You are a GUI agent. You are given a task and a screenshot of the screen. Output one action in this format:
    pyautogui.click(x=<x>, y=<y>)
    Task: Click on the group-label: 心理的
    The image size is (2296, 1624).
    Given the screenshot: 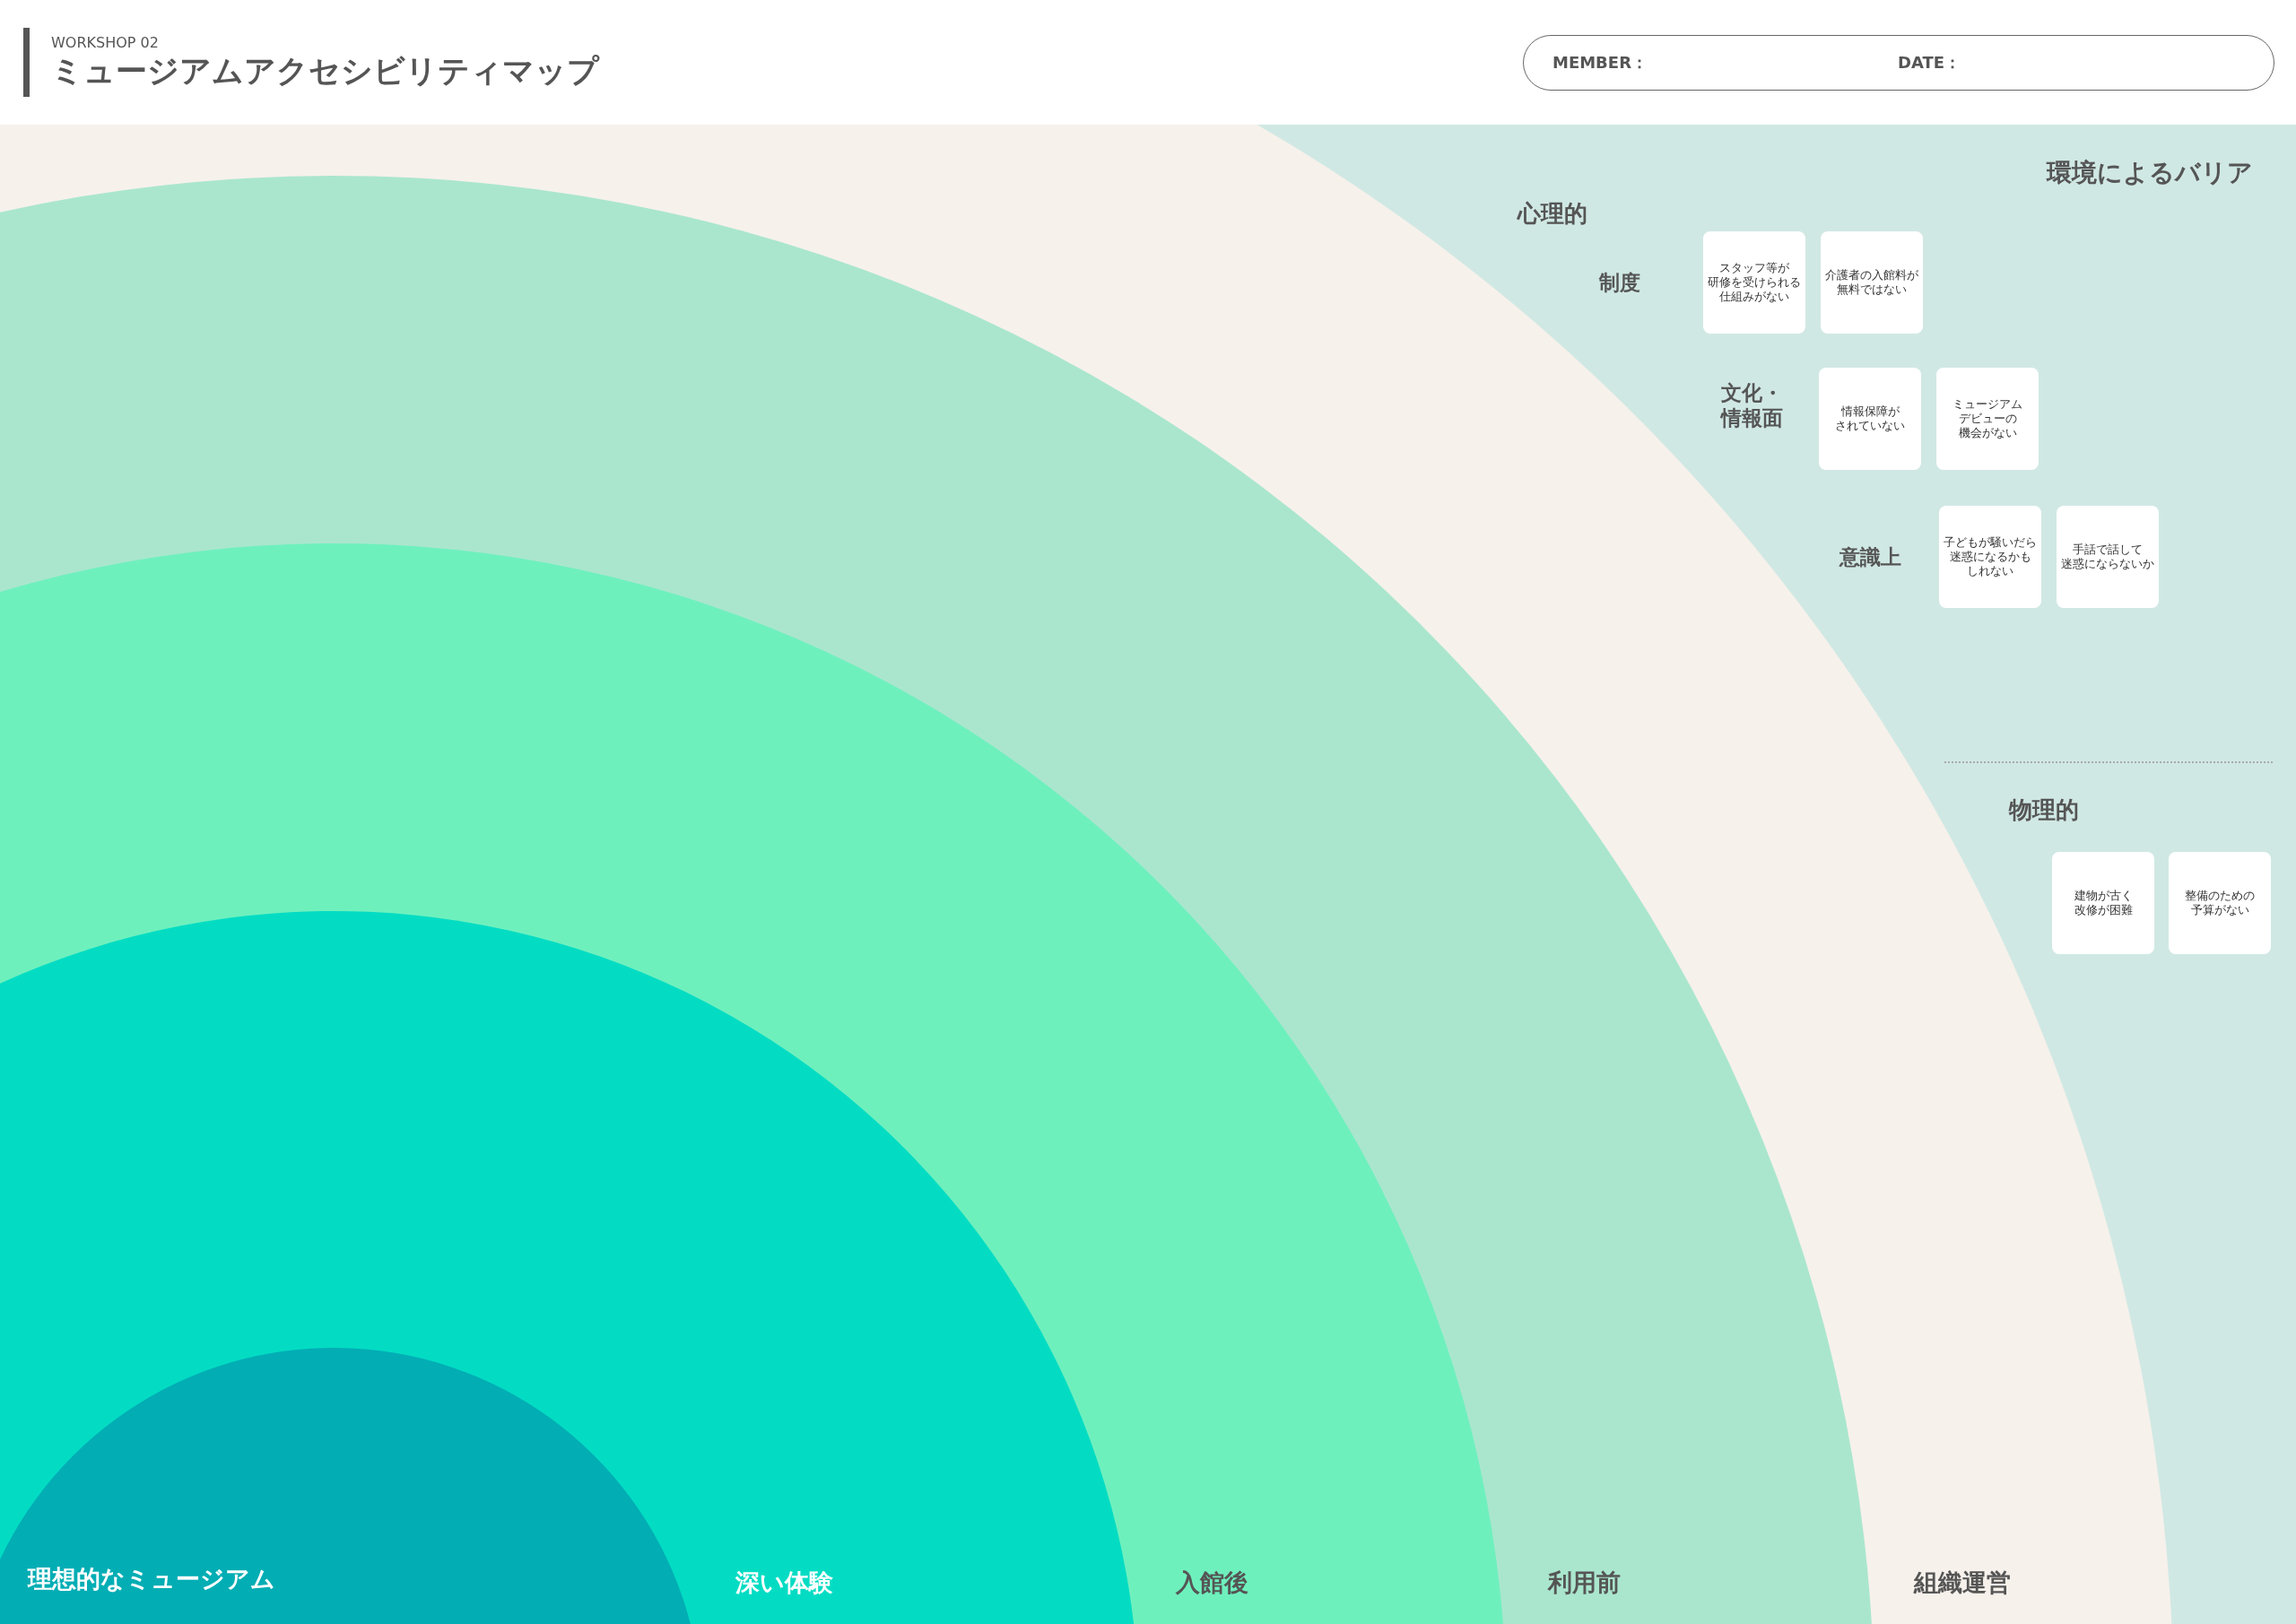 What is the action you would take?
    pyautogui.click(x=1552, y=214)
    